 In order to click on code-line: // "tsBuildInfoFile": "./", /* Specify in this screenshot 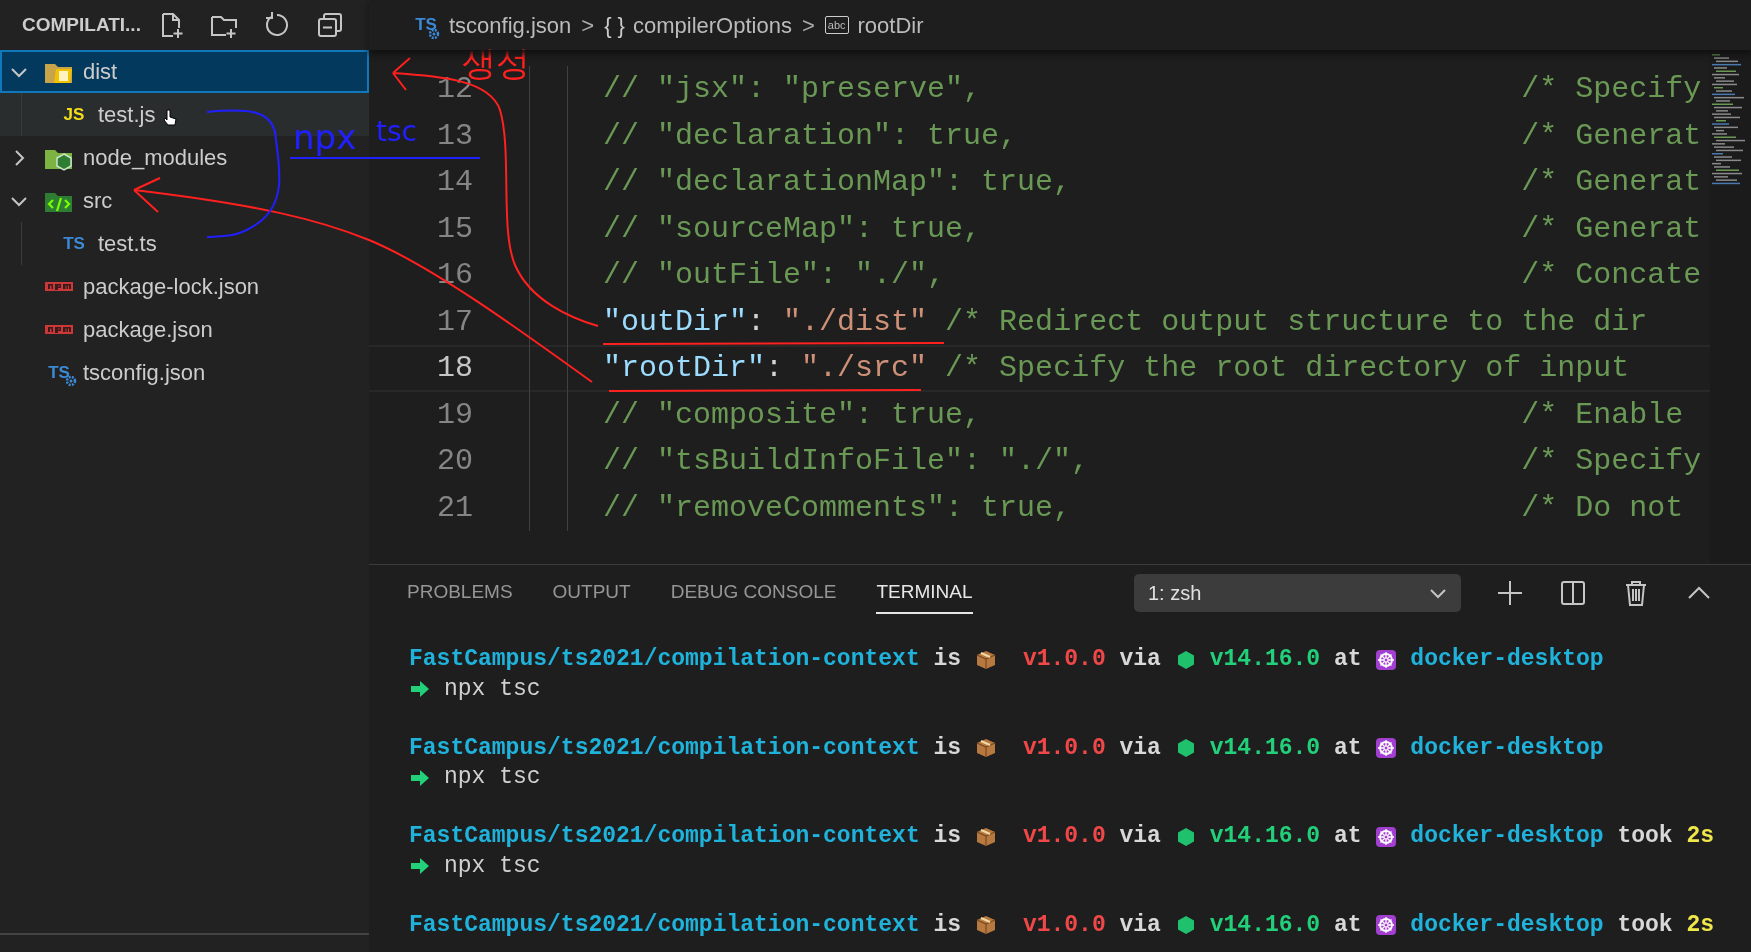, I will do `click(1152, 461)`.